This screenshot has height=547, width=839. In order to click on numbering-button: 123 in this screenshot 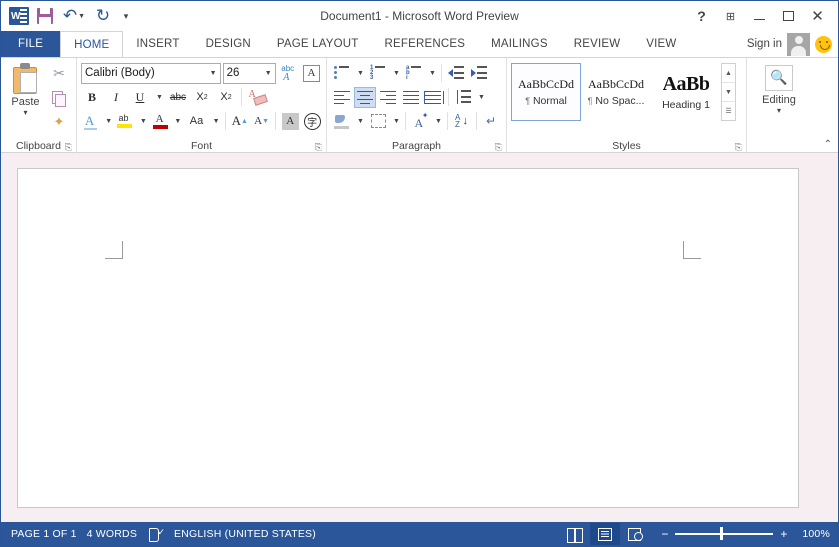, I will do `click(378, 73)`.